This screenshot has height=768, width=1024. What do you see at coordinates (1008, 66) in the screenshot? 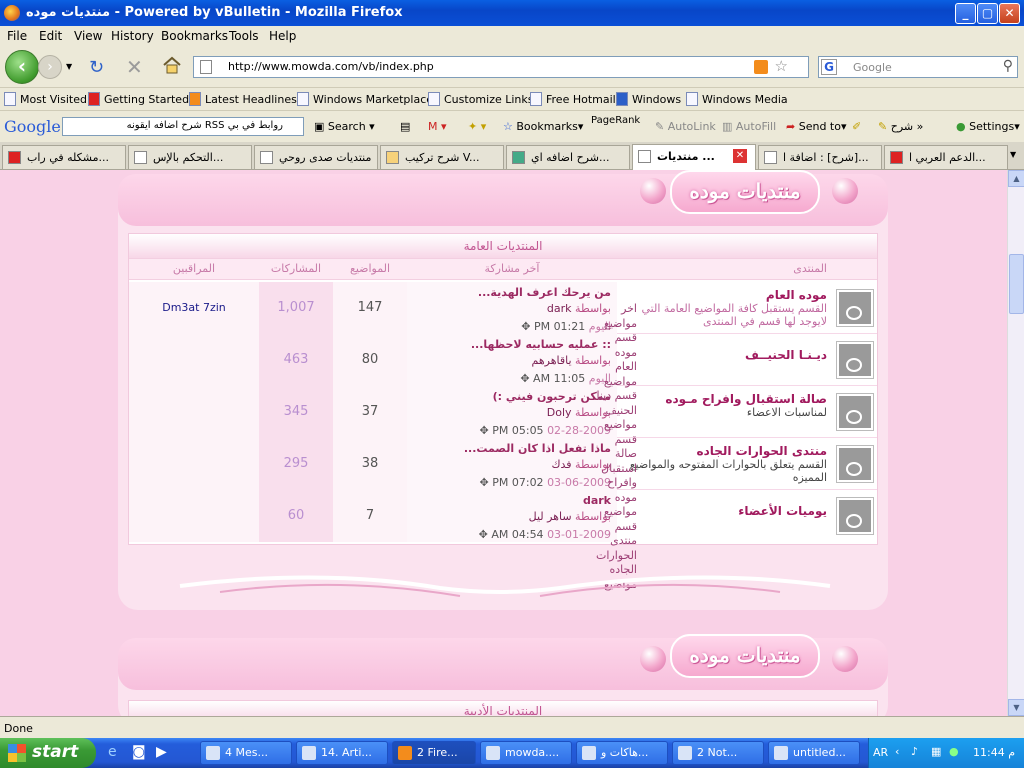
I see `search-icon: ⚲` at bounding box center [1008, 66].